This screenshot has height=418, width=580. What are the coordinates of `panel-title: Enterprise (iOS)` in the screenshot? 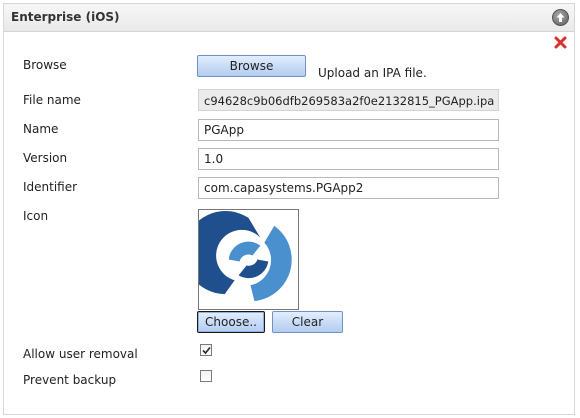 It's located at (65, 17).